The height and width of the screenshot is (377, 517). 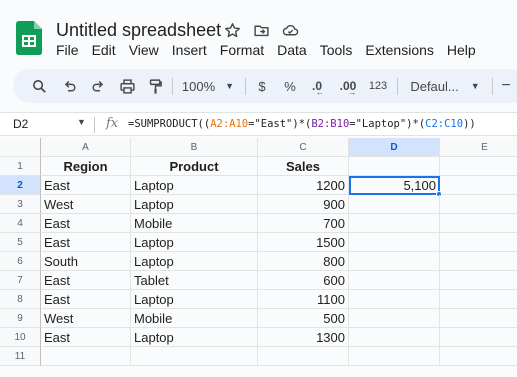 What do you see at coordinates (20, 299) in the screenshot?
I see `row-header: 8` at bounding box center [20, 299].